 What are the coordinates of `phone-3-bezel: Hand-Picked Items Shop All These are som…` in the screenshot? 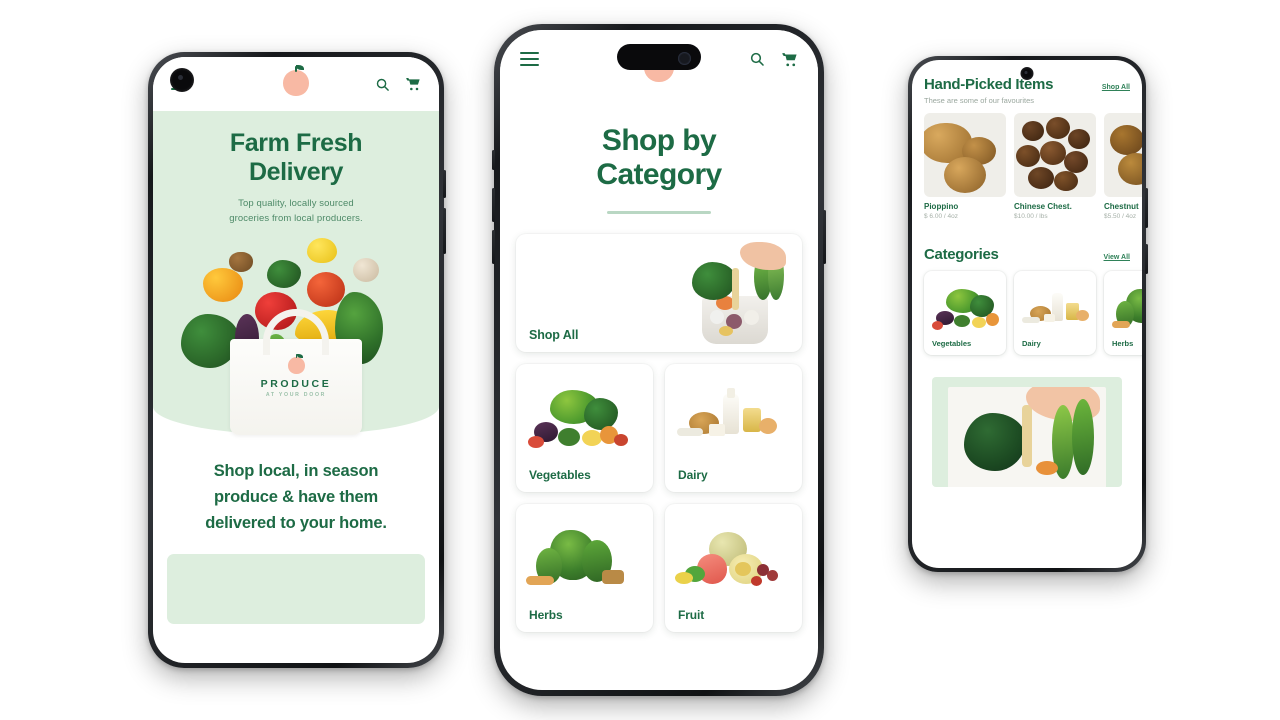 It's located at (1027, 314).